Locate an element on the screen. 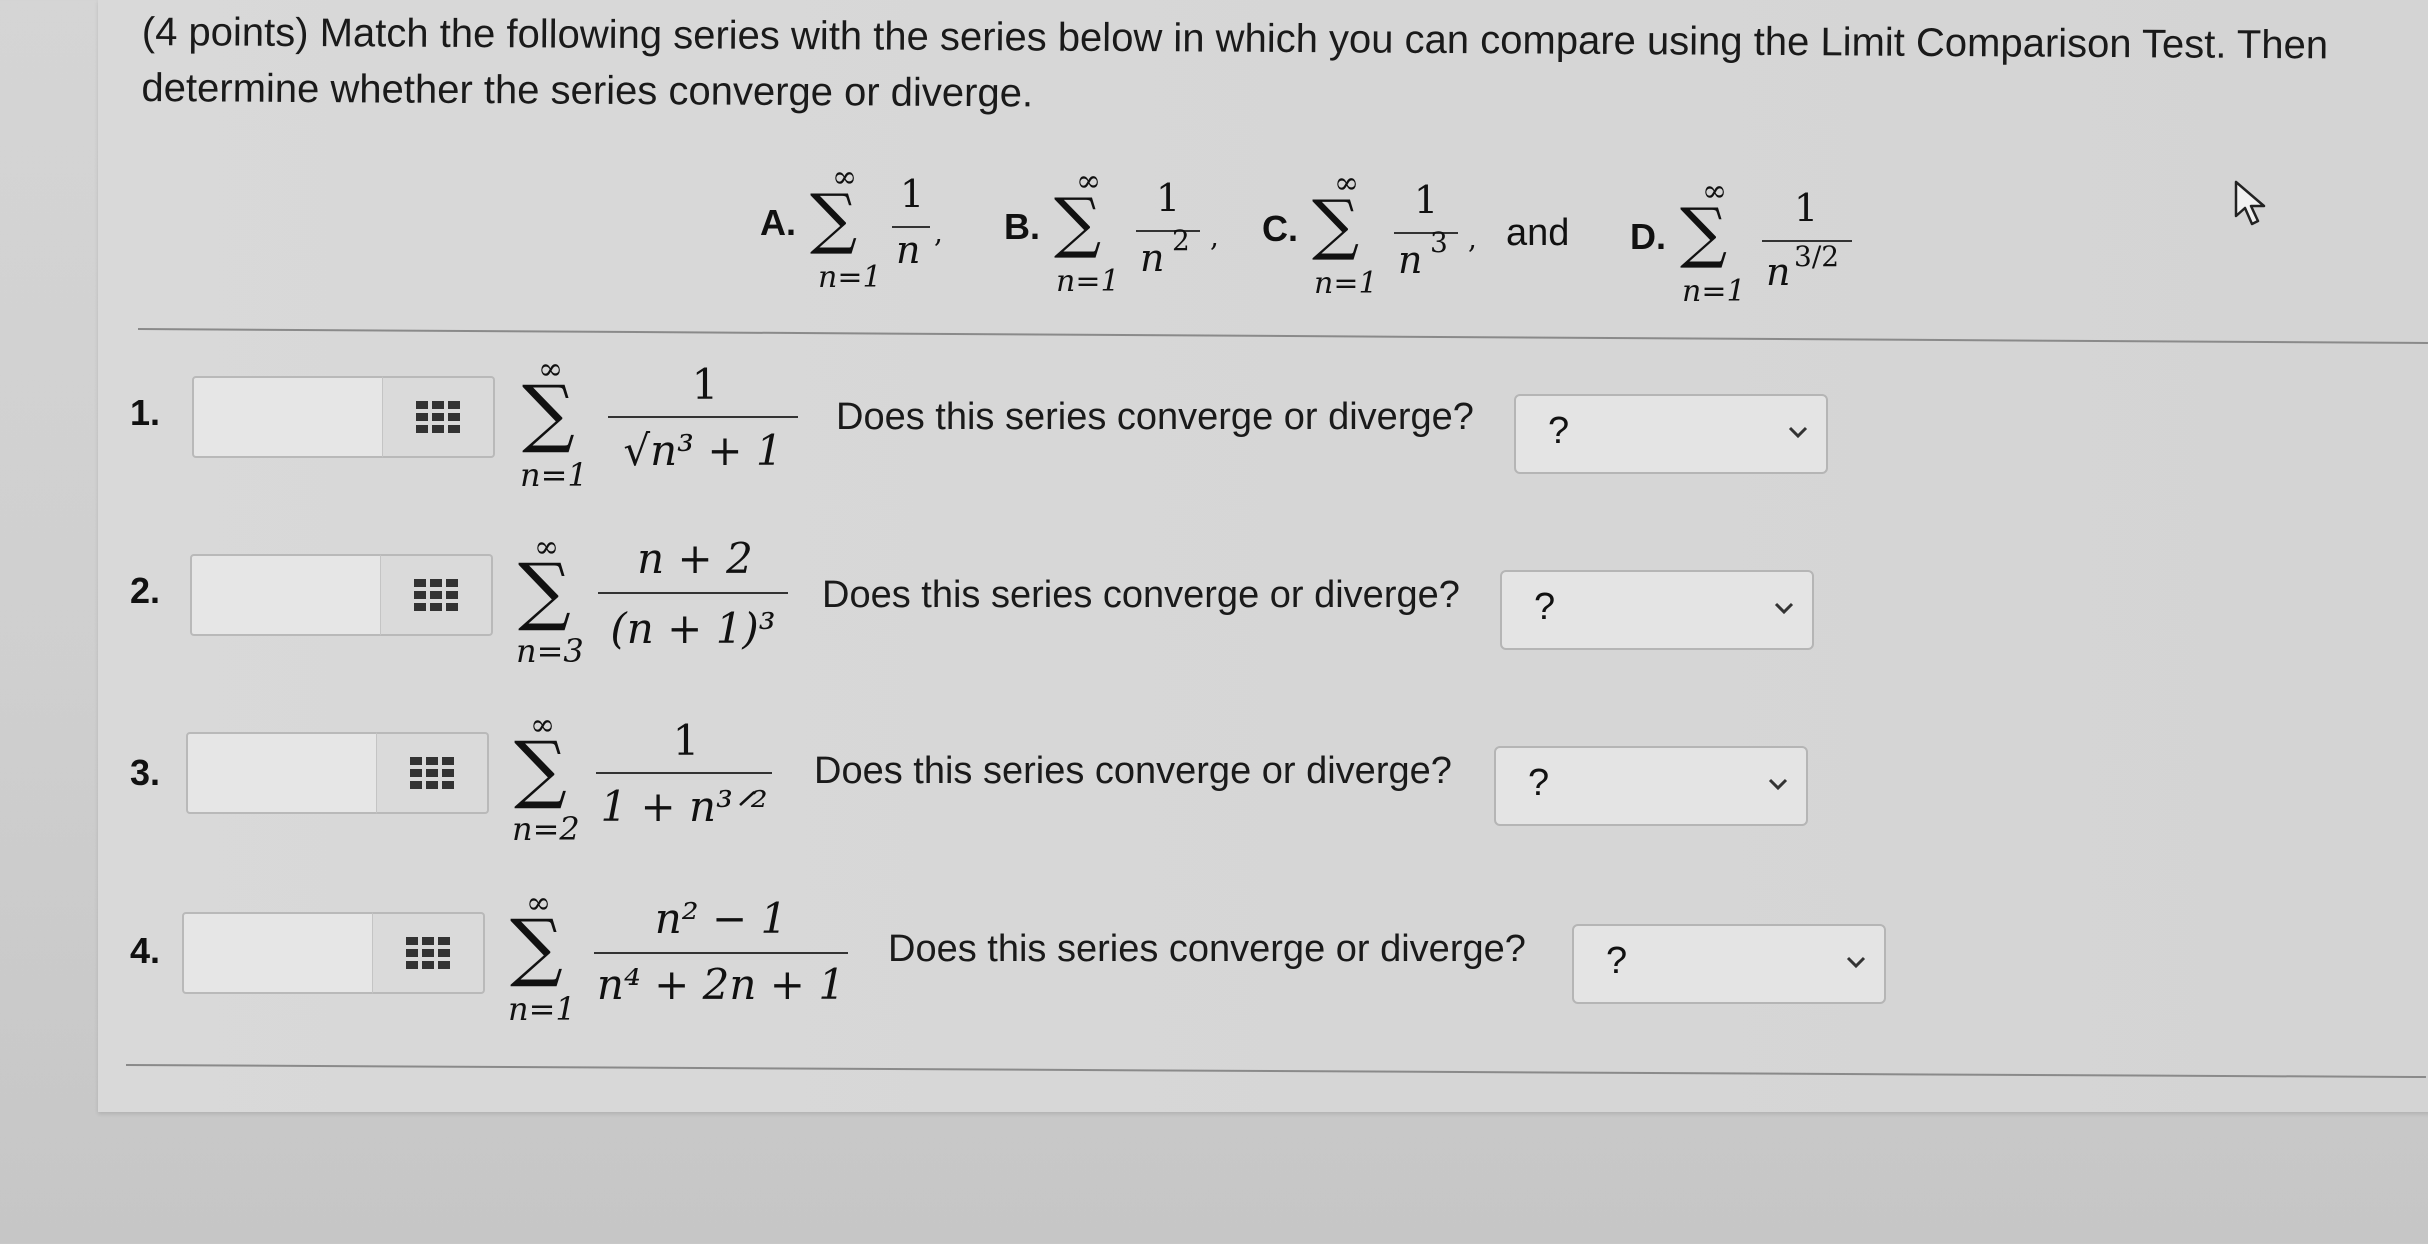  option-letter: C. is located at coordinates (1280, 228).